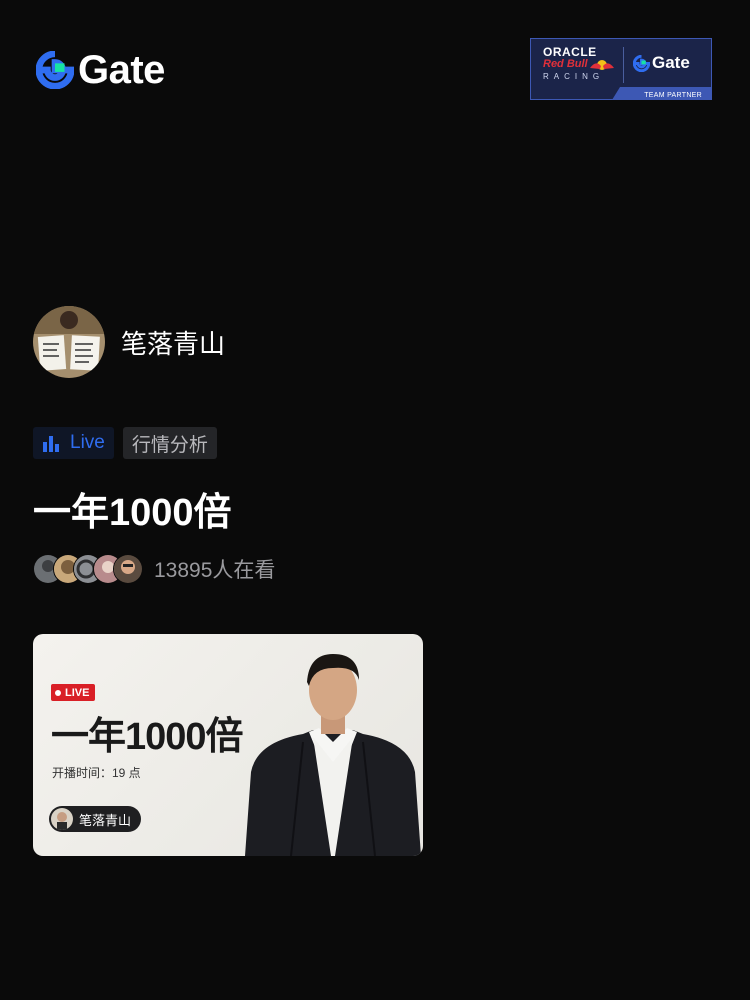  I want to click on gate-logo: Gate, so click(100, 70).